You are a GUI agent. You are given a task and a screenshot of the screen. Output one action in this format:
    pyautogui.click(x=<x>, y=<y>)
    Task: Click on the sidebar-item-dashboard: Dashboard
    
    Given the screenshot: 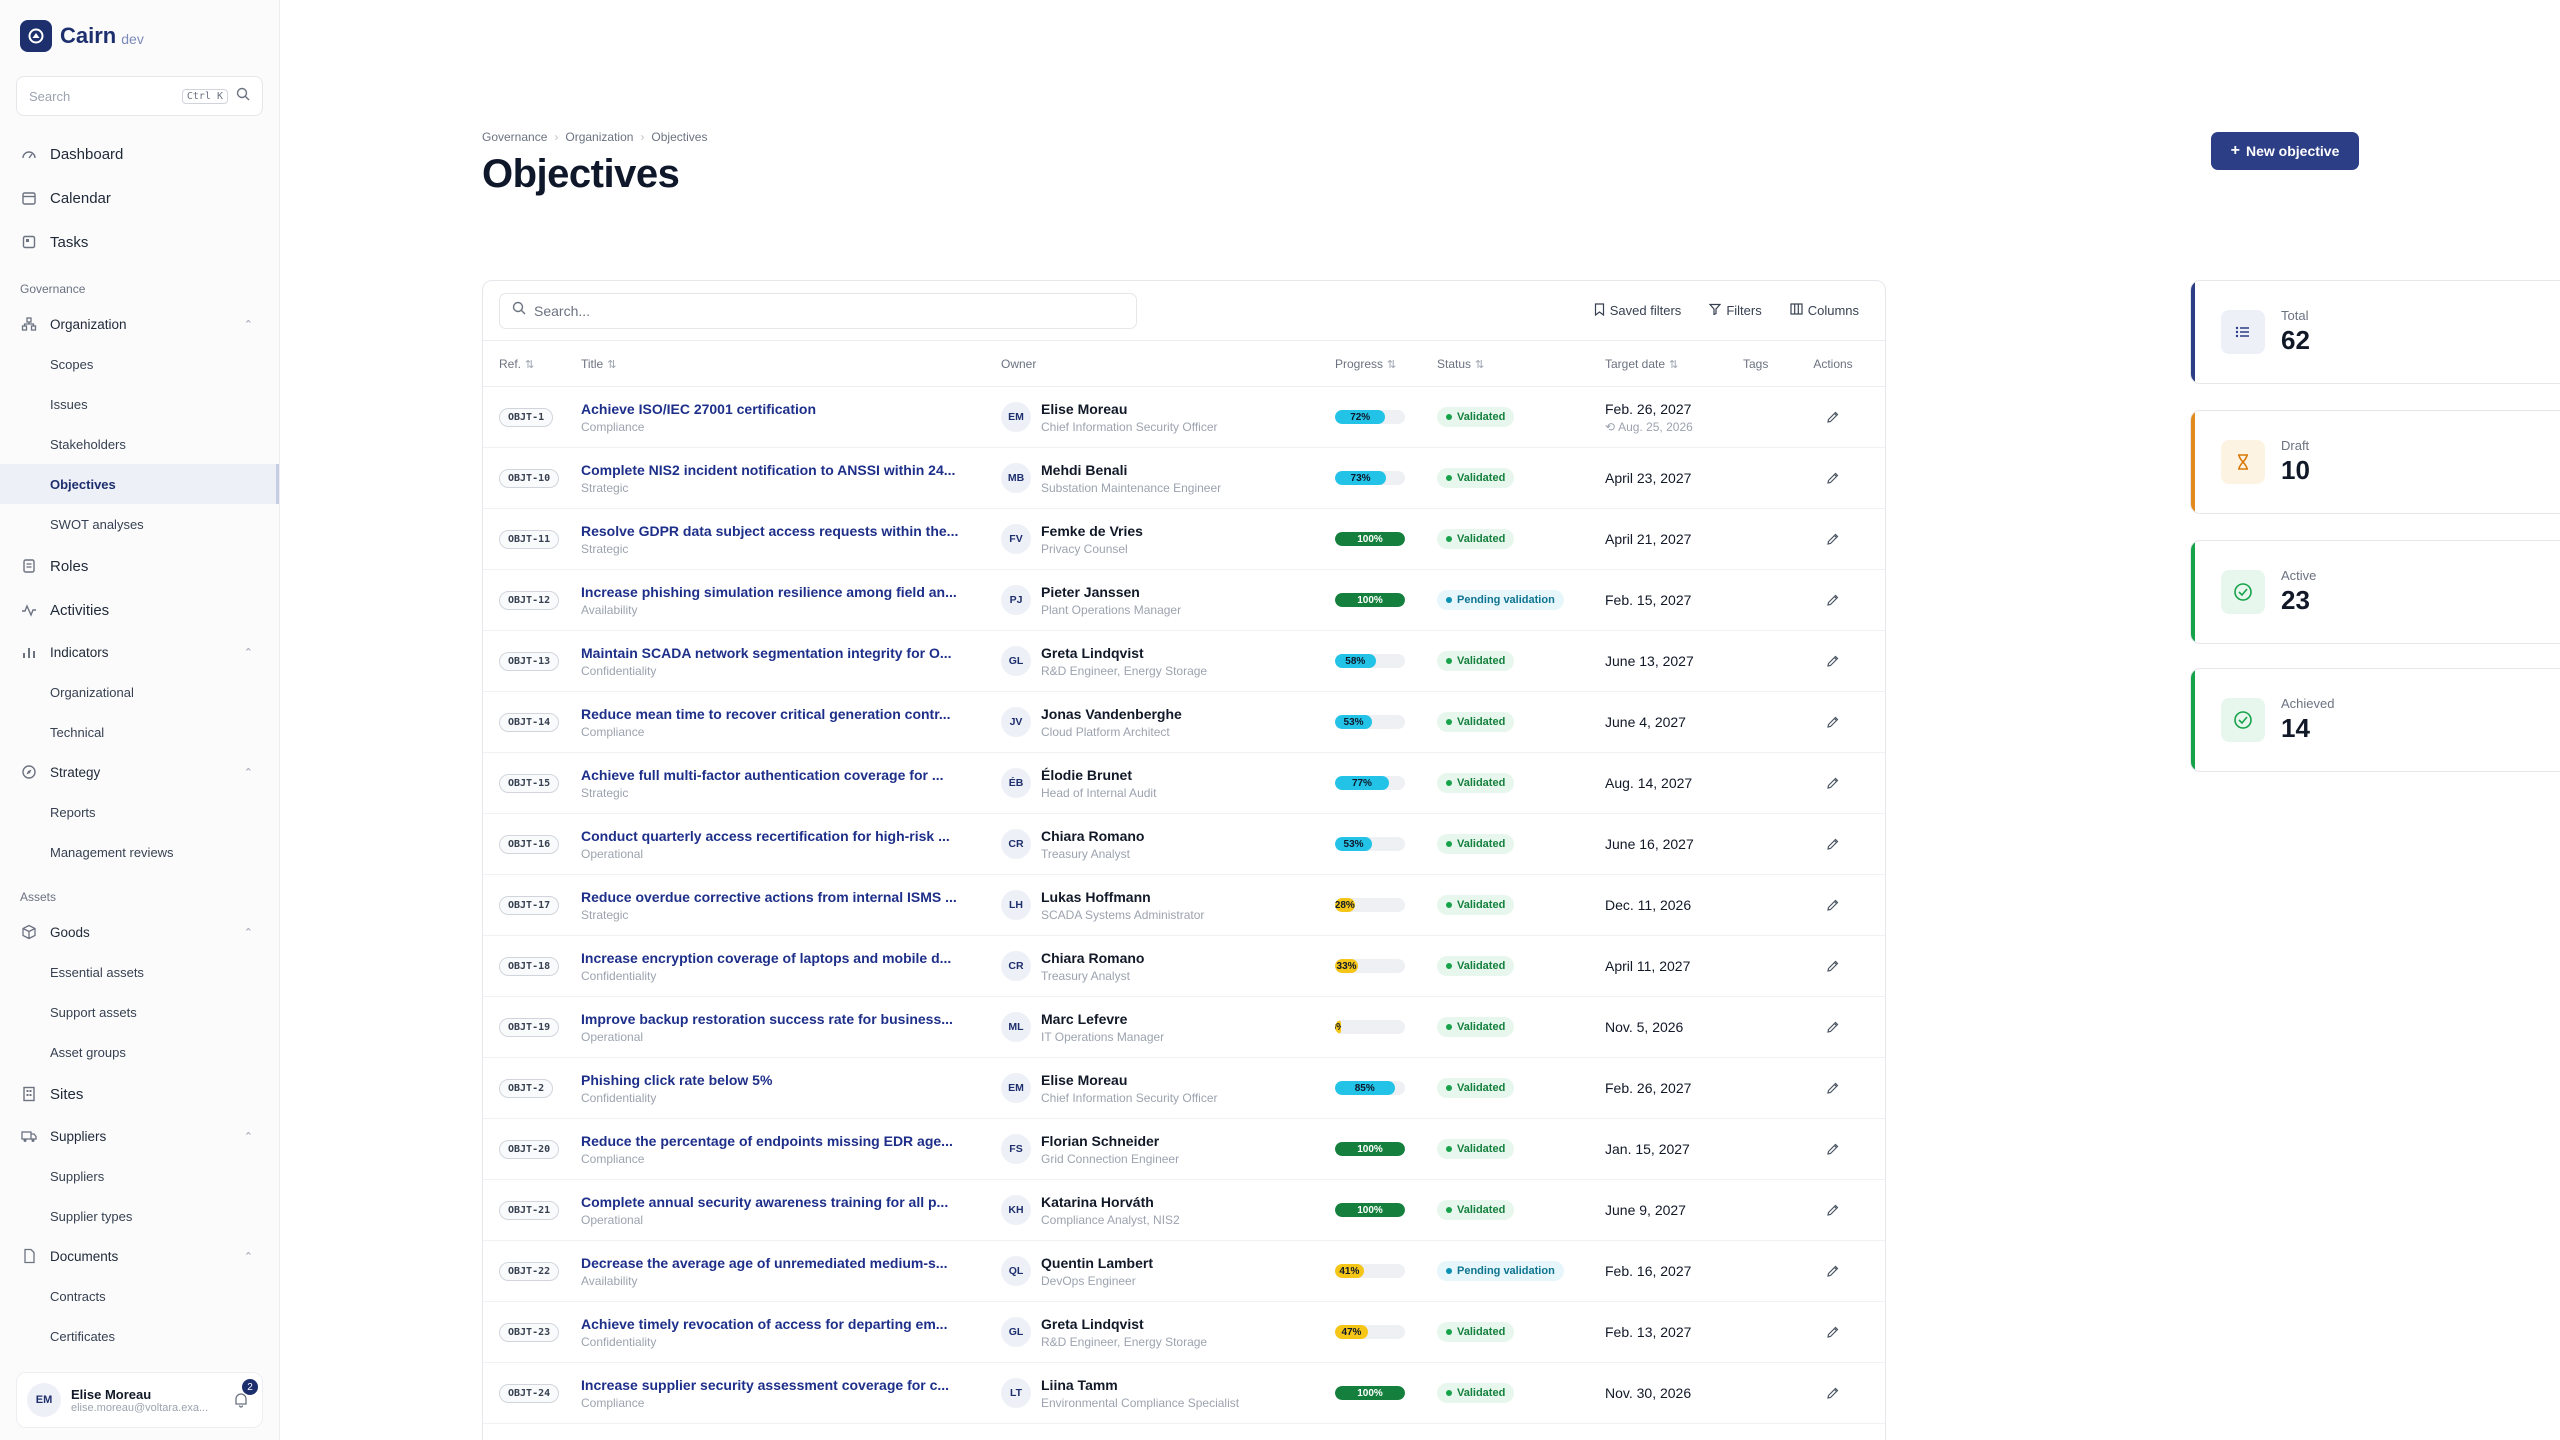 What is the action you would take?
    pyautogui.click(x=139, y=154)
    